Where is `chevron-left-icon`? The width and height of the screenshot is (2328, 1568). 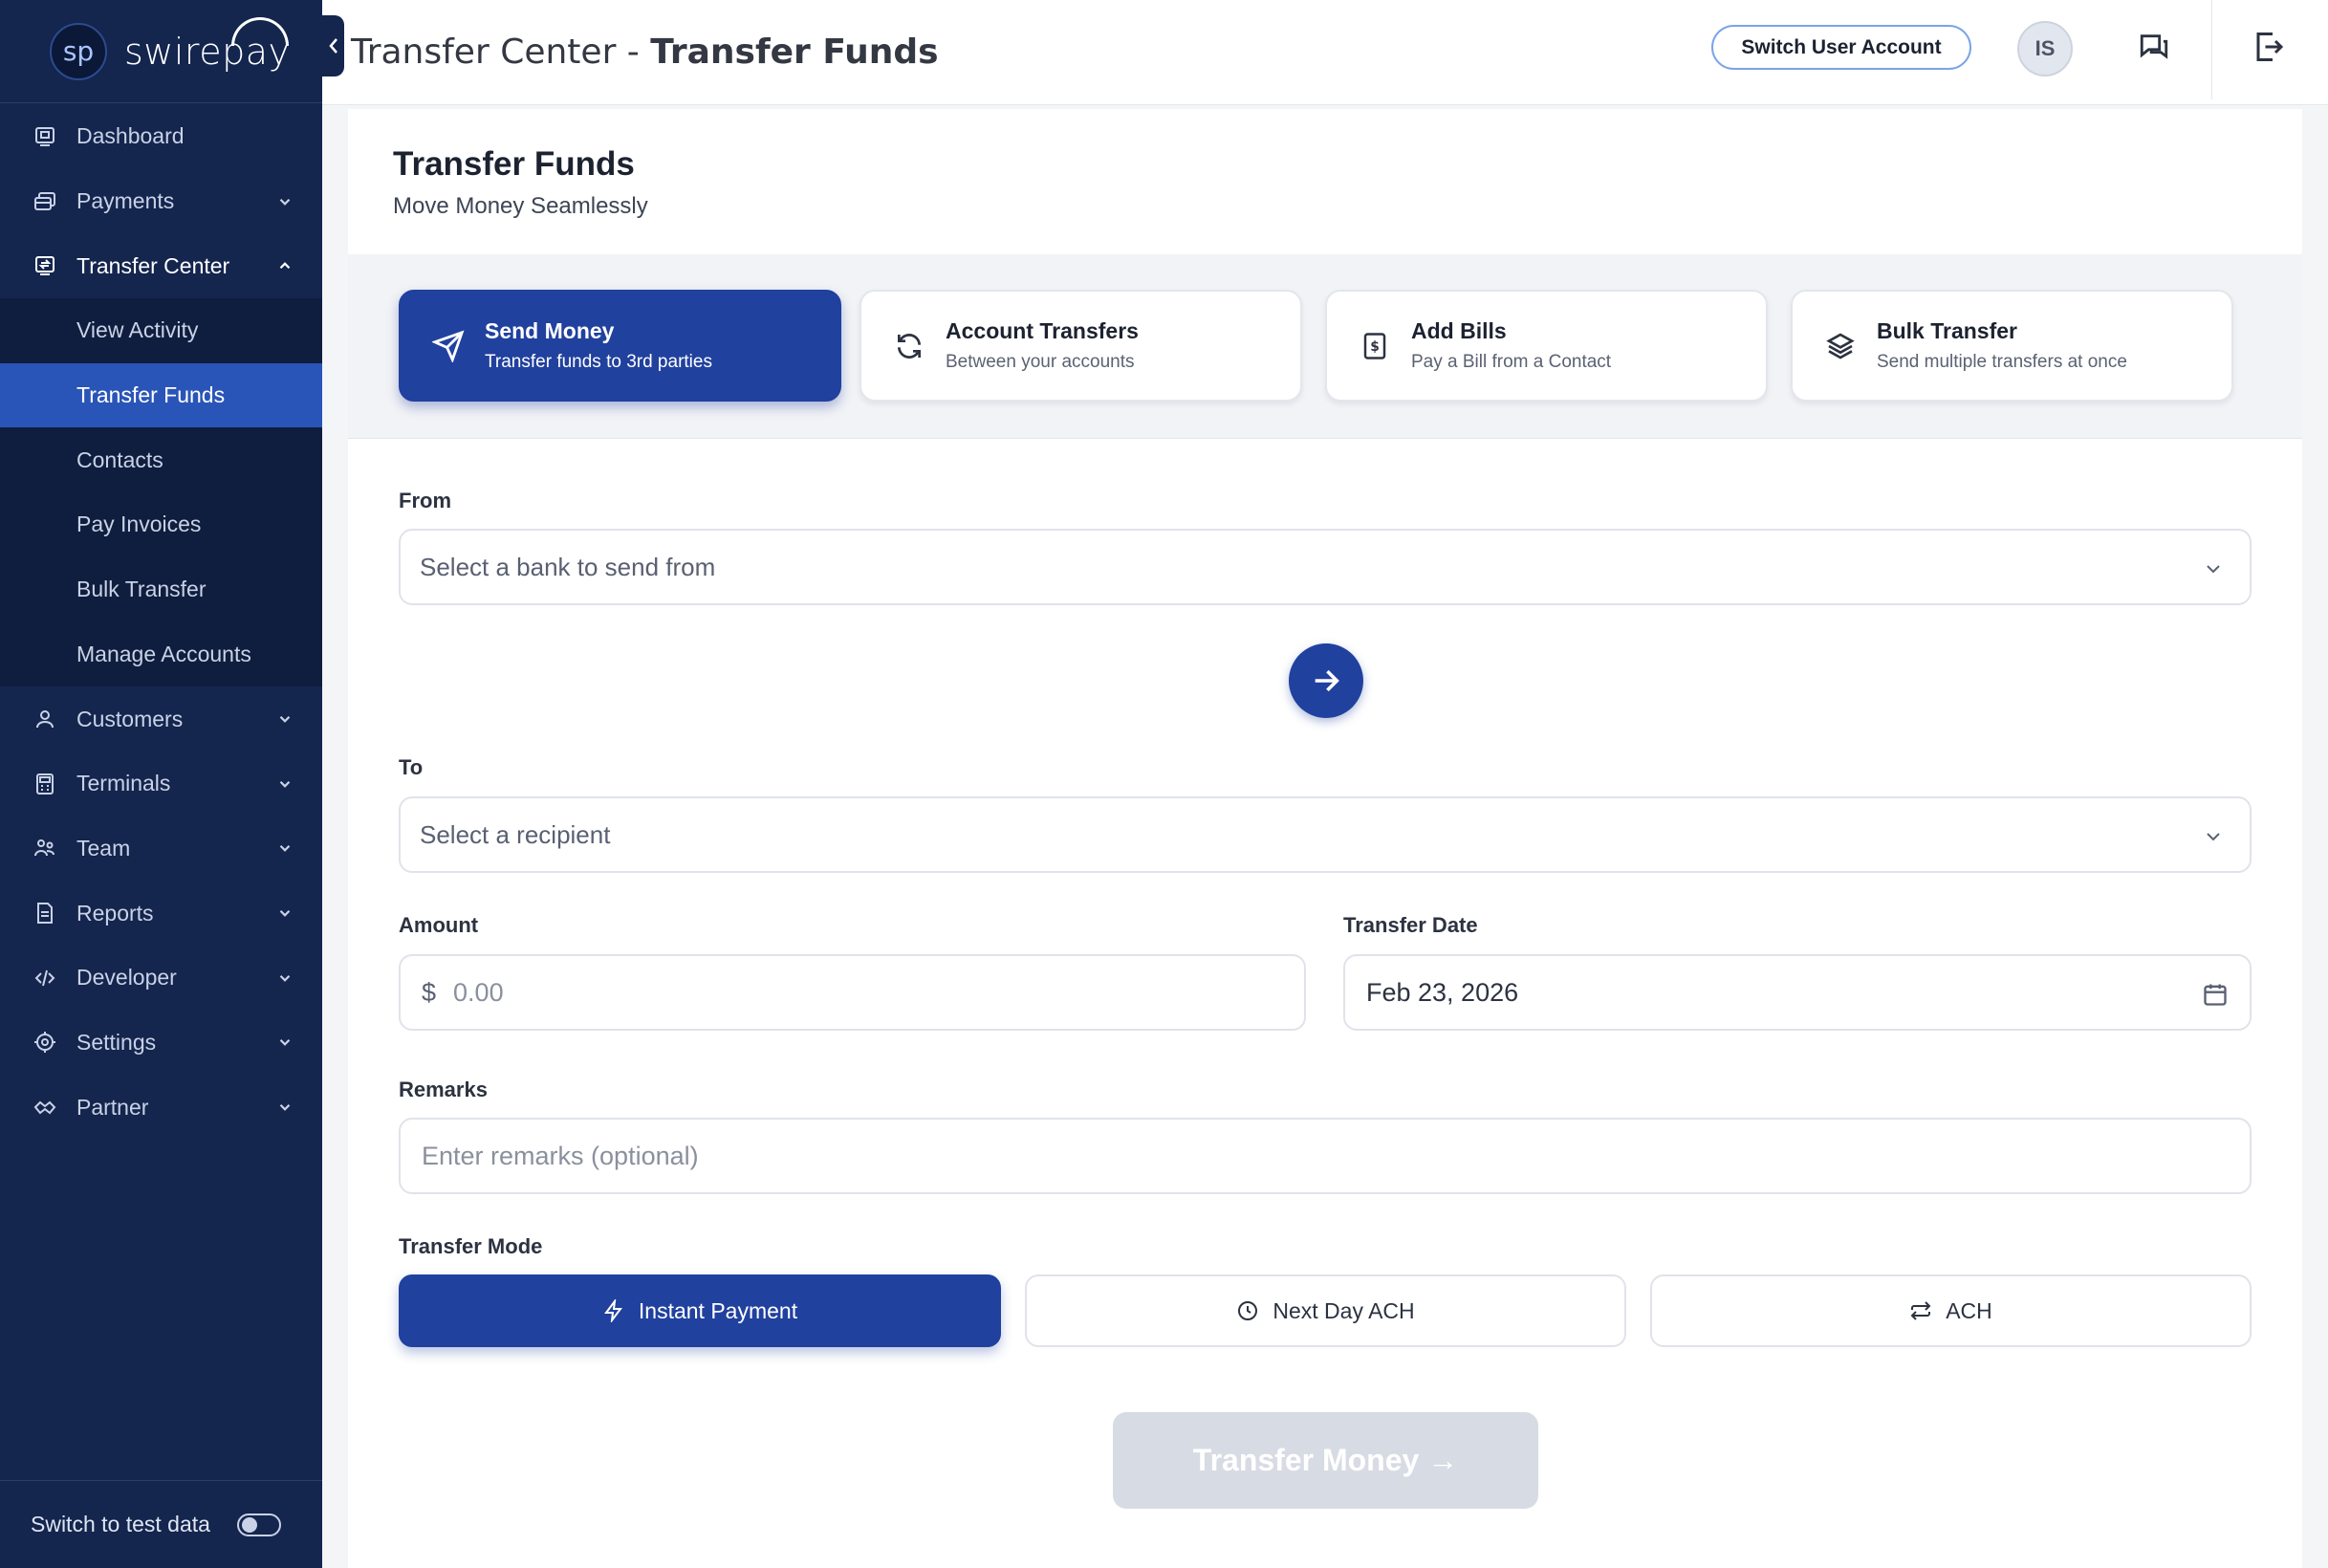 chevron-left-icon is located at coordinates (332, 46).